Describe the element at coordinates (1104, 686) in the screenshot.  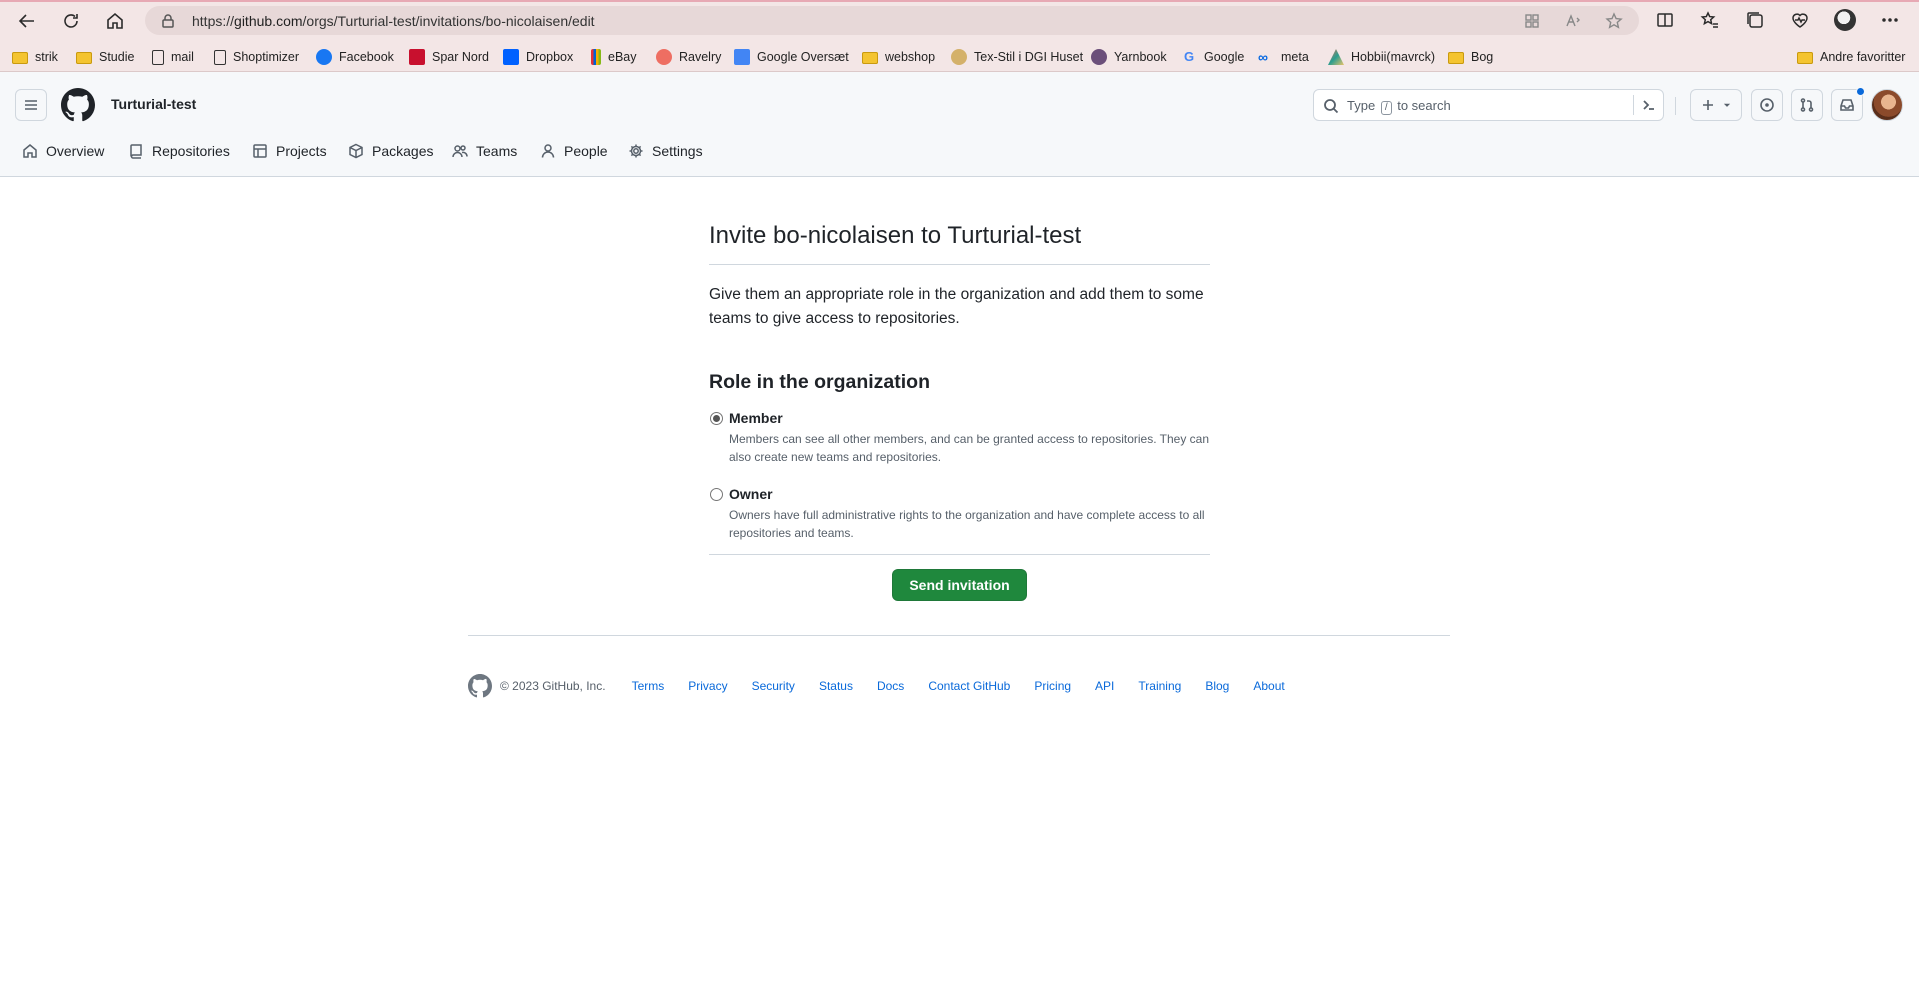
I see `footer-link-api: API` at that location.